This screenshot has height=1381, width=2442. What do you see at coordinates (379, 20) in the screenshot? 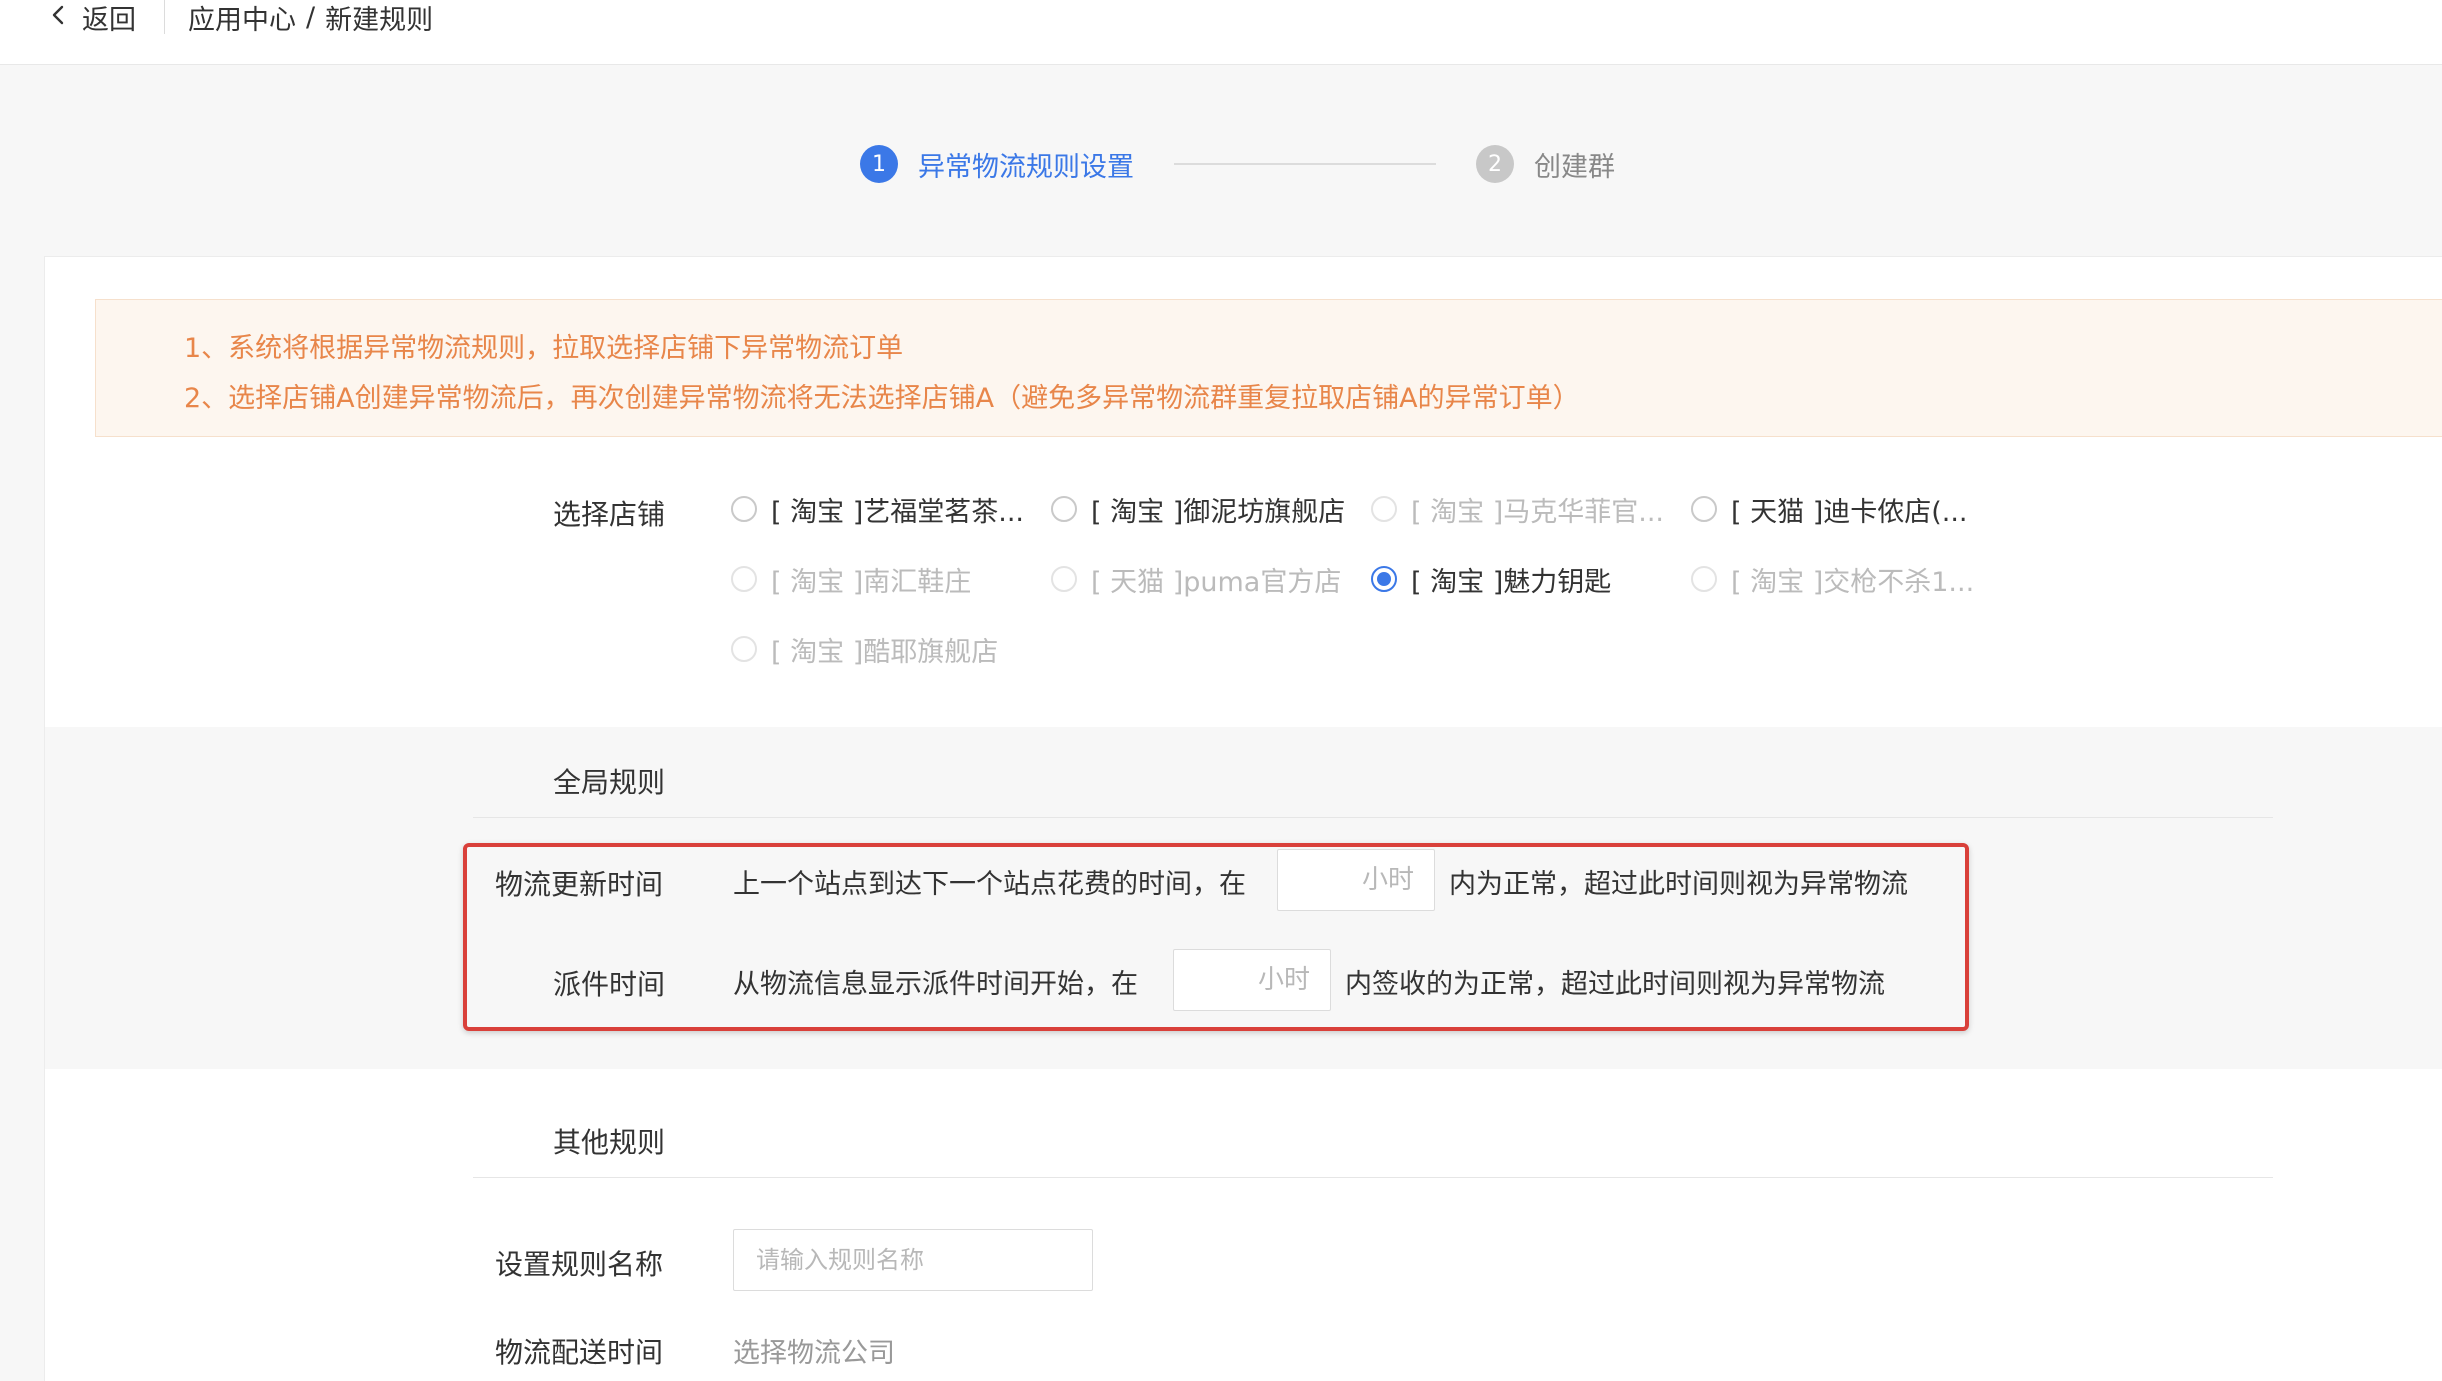
I see `breadcrumb-current: 新建规则` at bounding box center [379, 20].